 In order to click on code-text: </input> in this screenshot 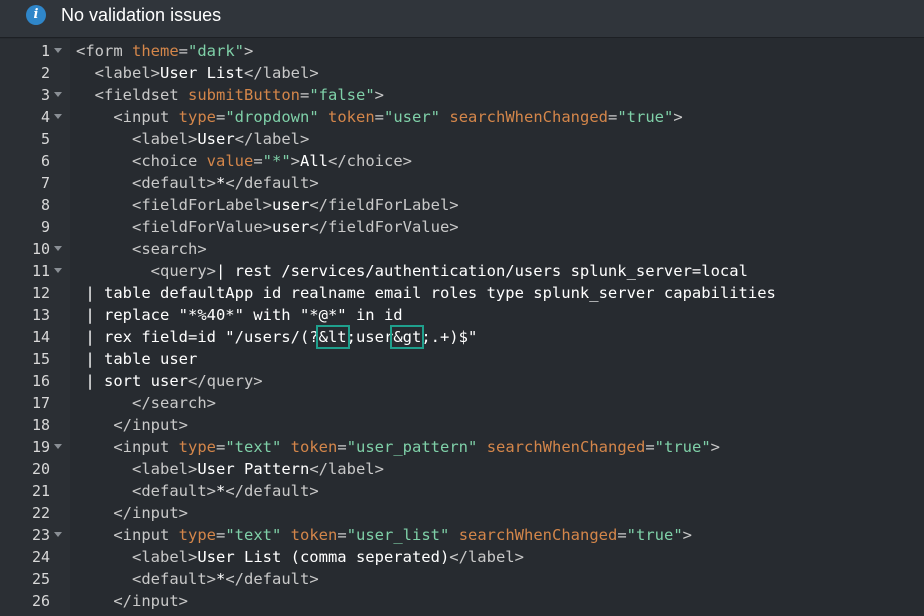, I will do `click(132, 425)`.